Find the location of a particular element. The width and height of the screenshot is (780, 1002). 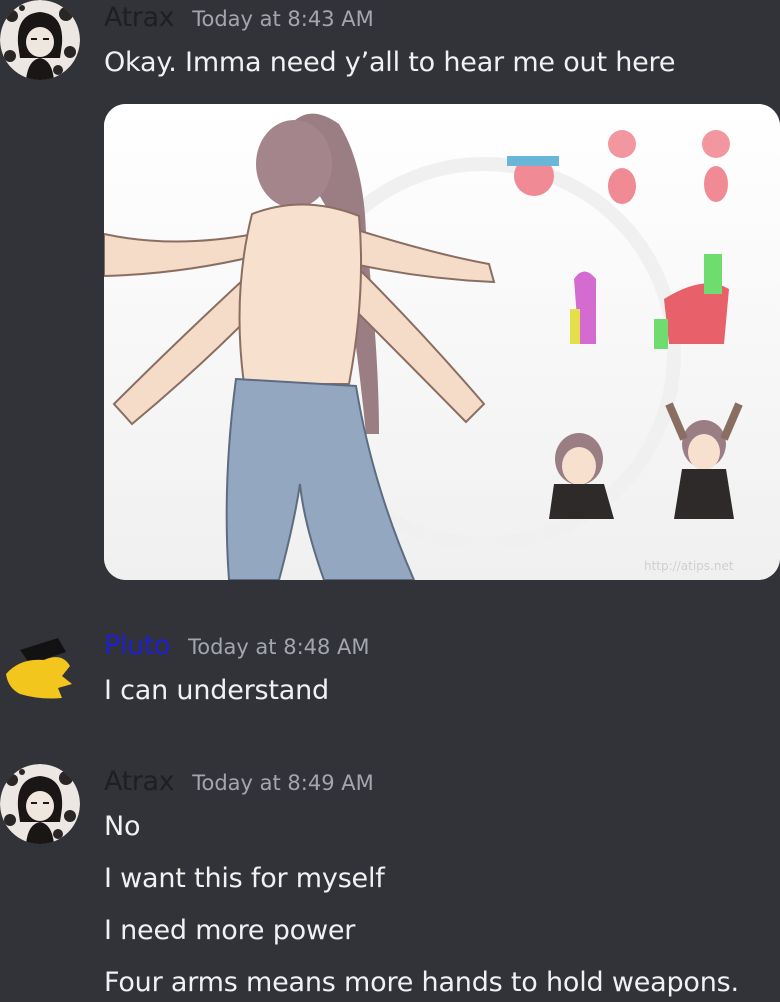

message-text: No is located at coordinates (122, 826).